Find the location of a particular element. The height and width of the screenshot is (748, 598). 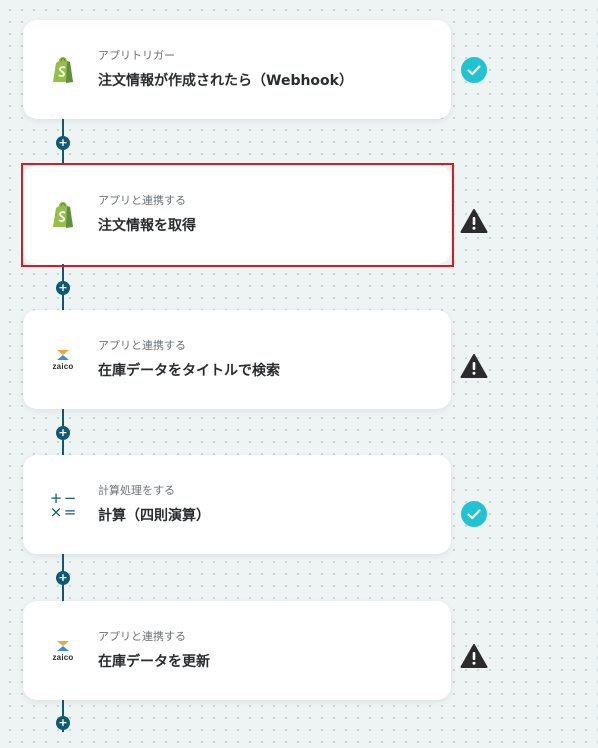

step-subtitle: アプリトリガー is located at coordinates (136, 55).